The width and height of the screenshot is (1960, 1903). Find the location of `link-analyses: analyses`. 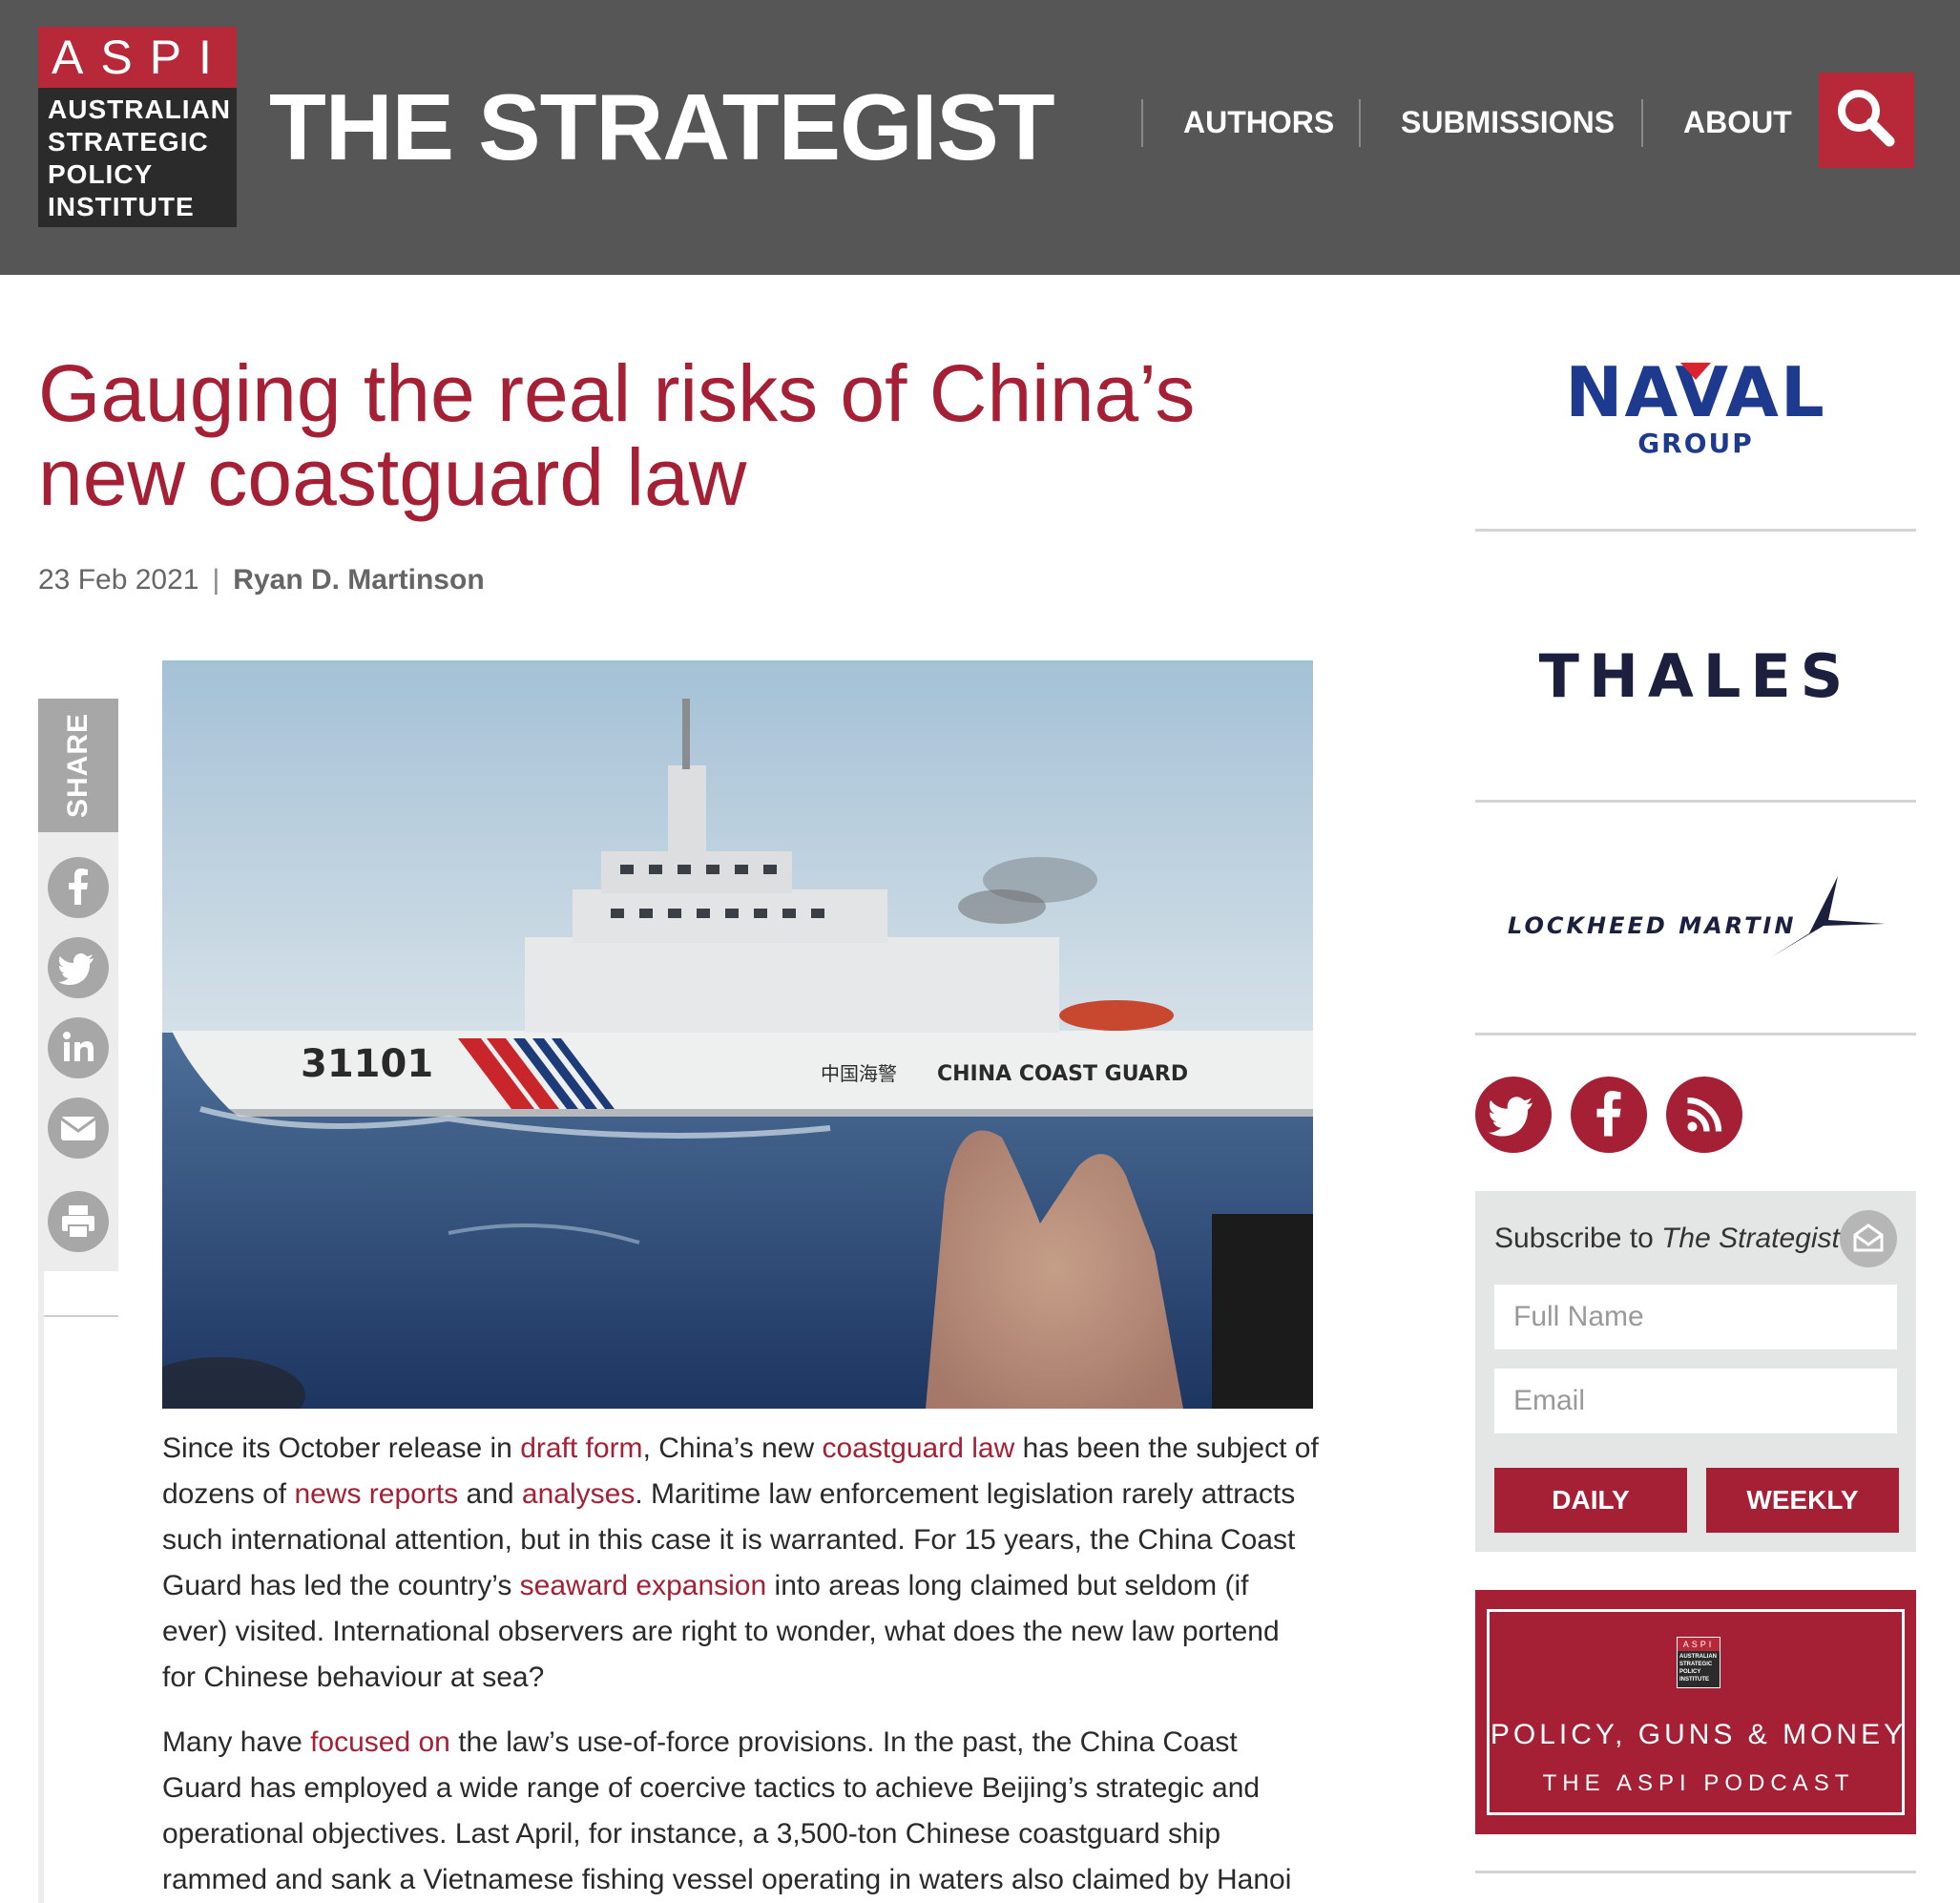

link-analyses: analyses is located at coordinates (578, 1494).